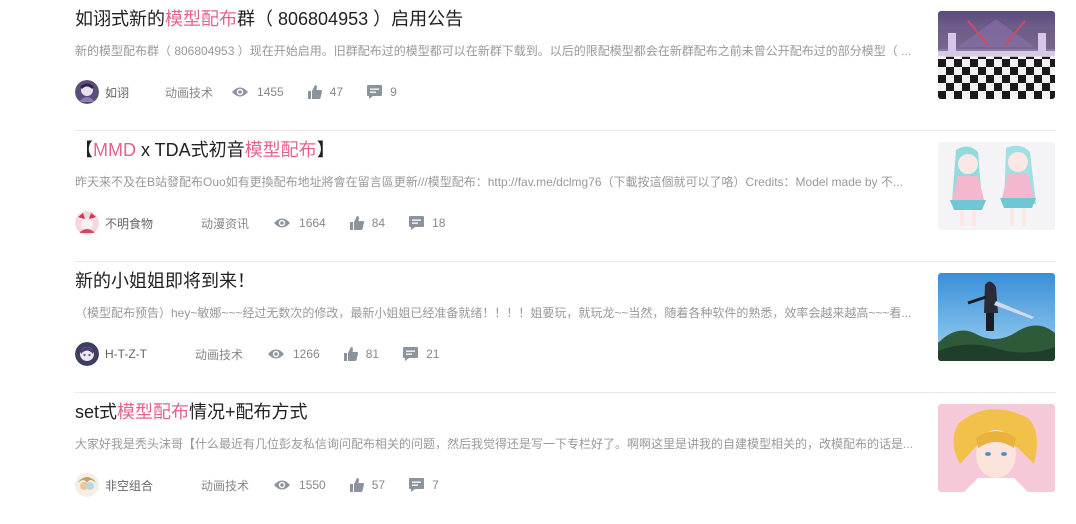 This screenshot has width=1076, height=524. I want to click on title-text: 】, so click(325, 150).